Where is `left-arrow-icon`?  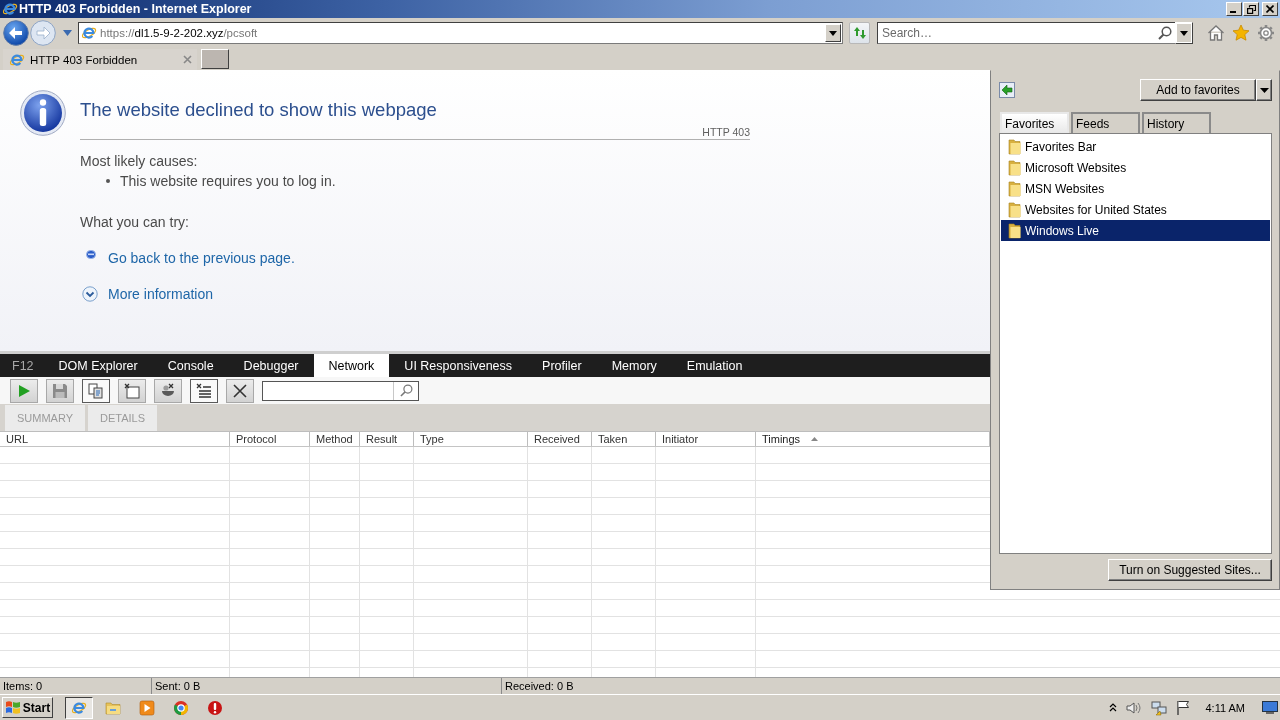
left-arrow-icon is located at coordinates (1007, 90).